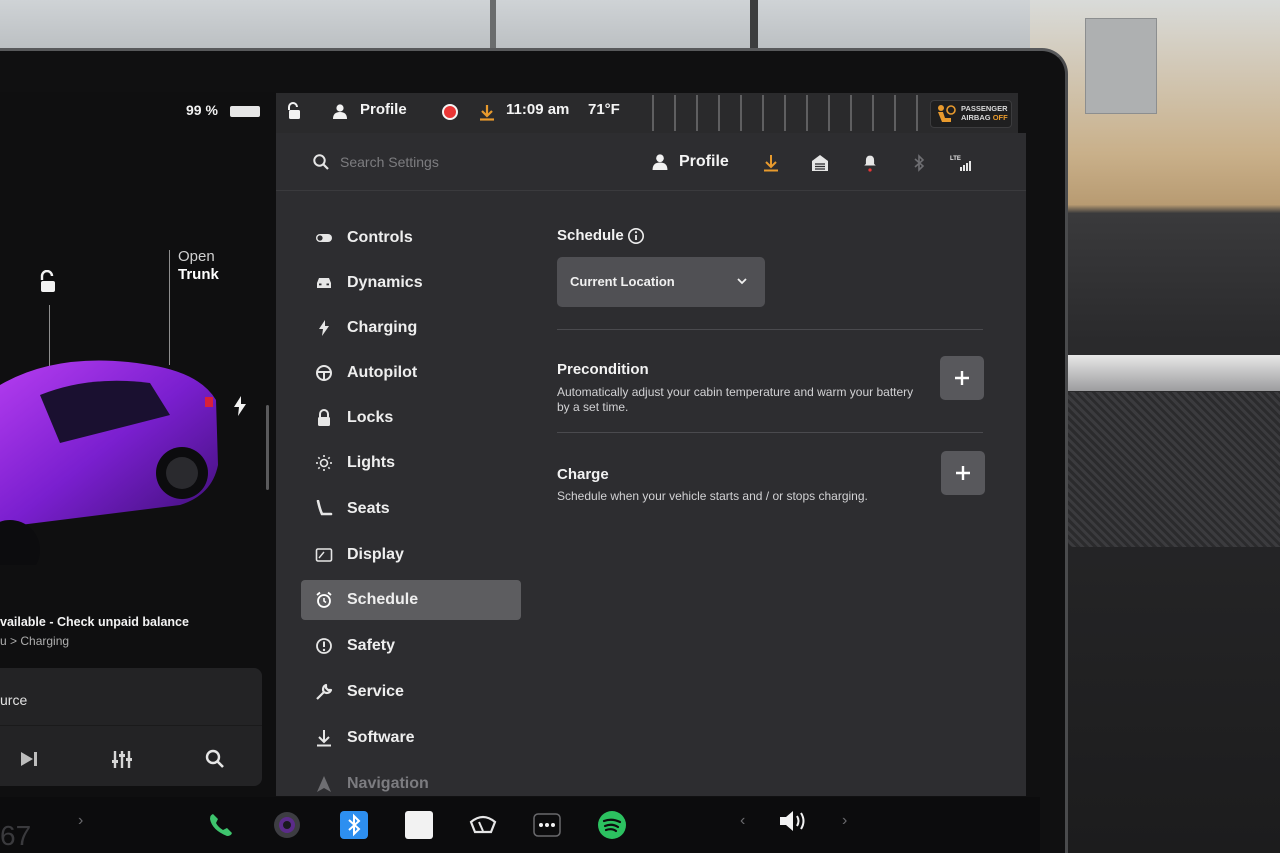  Describe the element at coordinates (375, 691) in the screenshot. I see `nav-label: Service` at that location.